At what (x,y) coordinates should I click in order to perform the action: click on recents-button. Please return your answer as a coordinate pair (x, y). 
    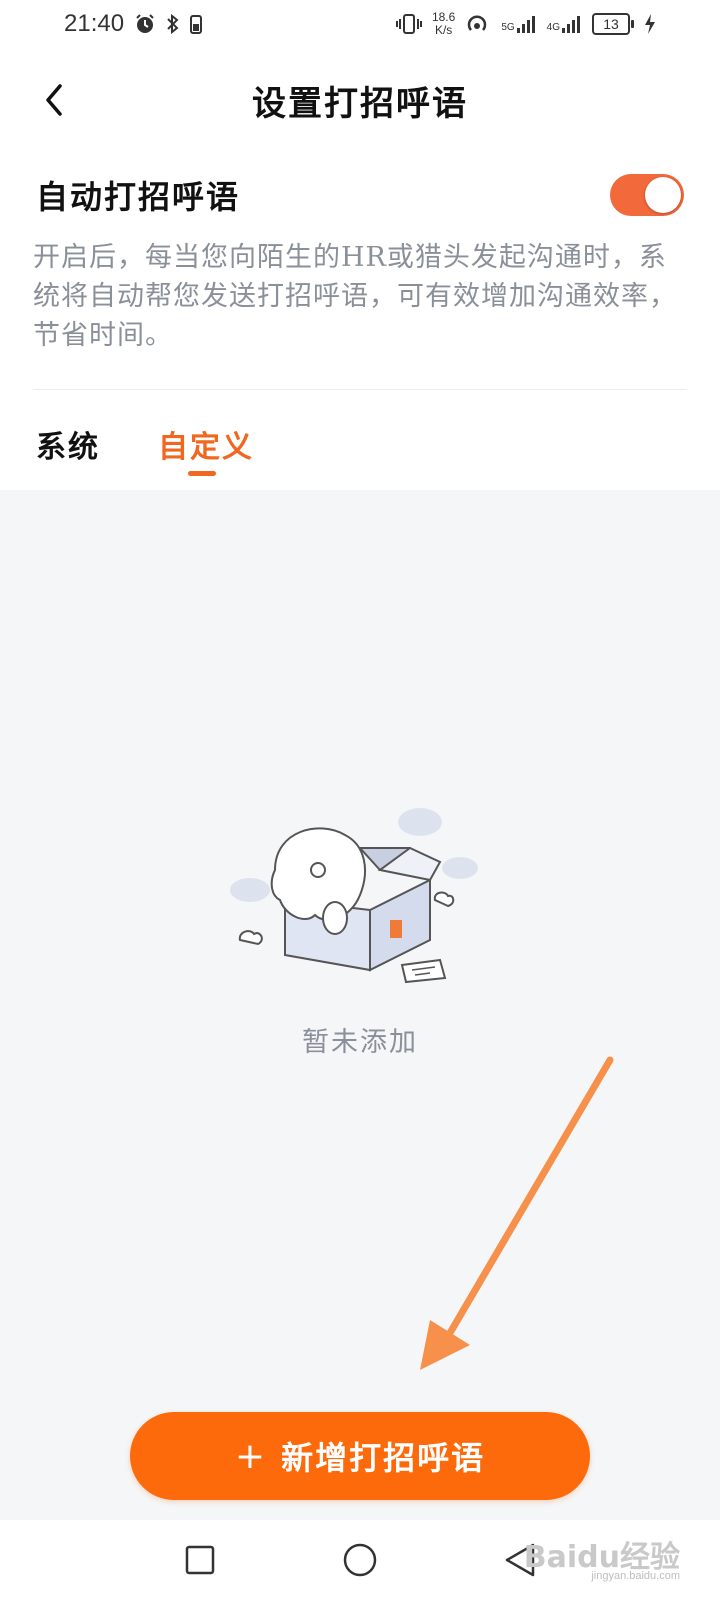
    Looking at the image, I should click on (200, 1560).